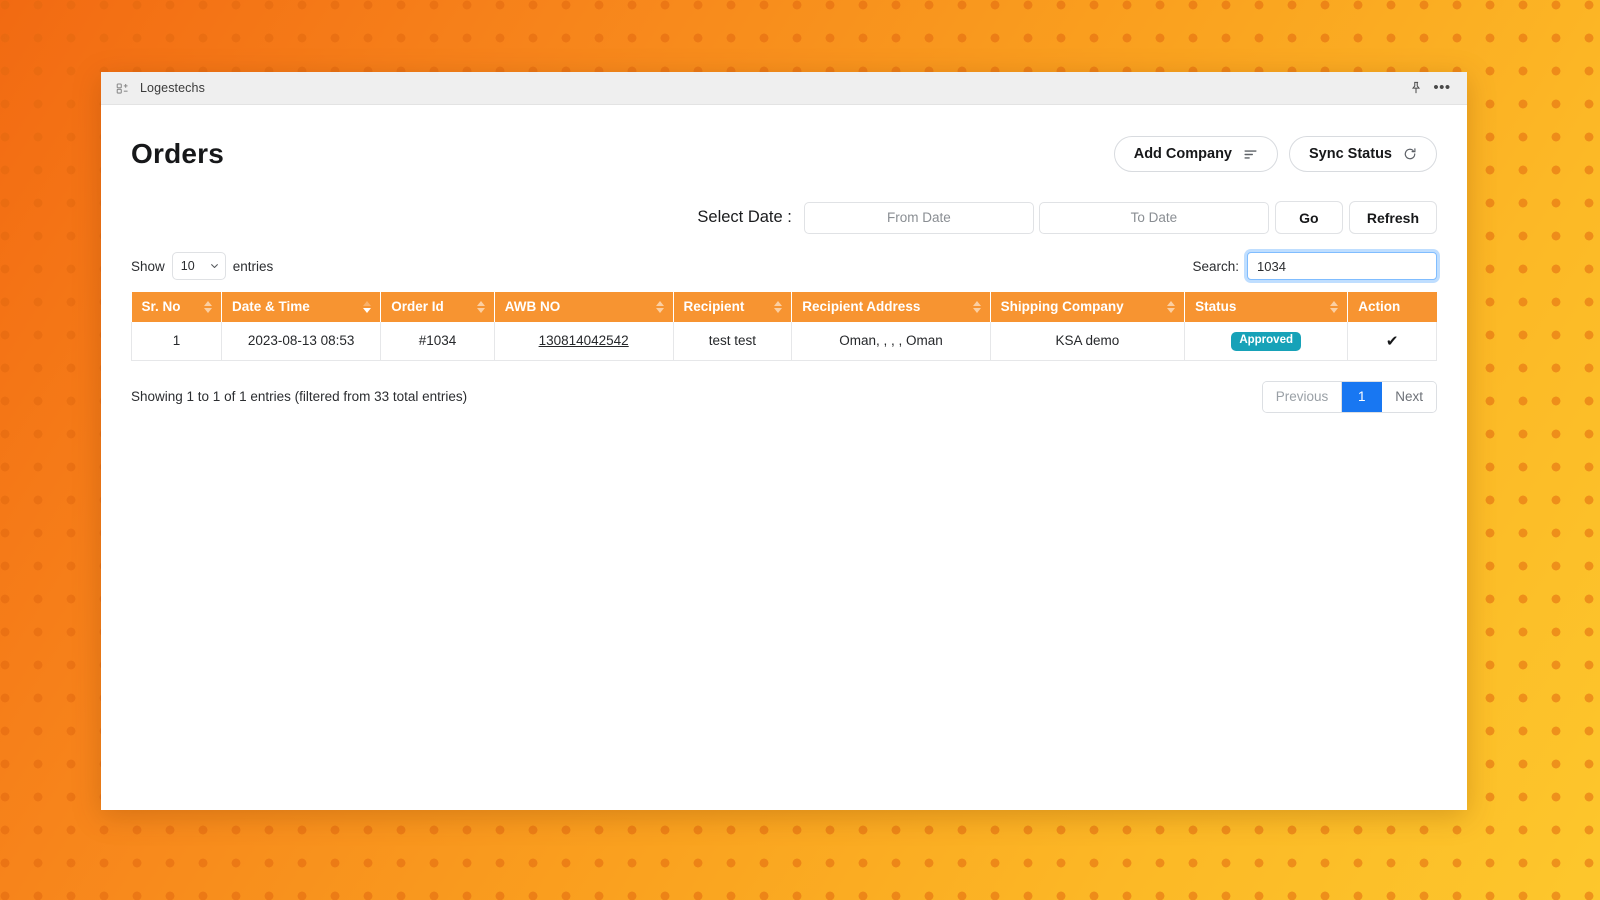  Describe the element at coordinates (1350, 154) in the screenshot. I see `sync-status-label: Sync Status` at that location.